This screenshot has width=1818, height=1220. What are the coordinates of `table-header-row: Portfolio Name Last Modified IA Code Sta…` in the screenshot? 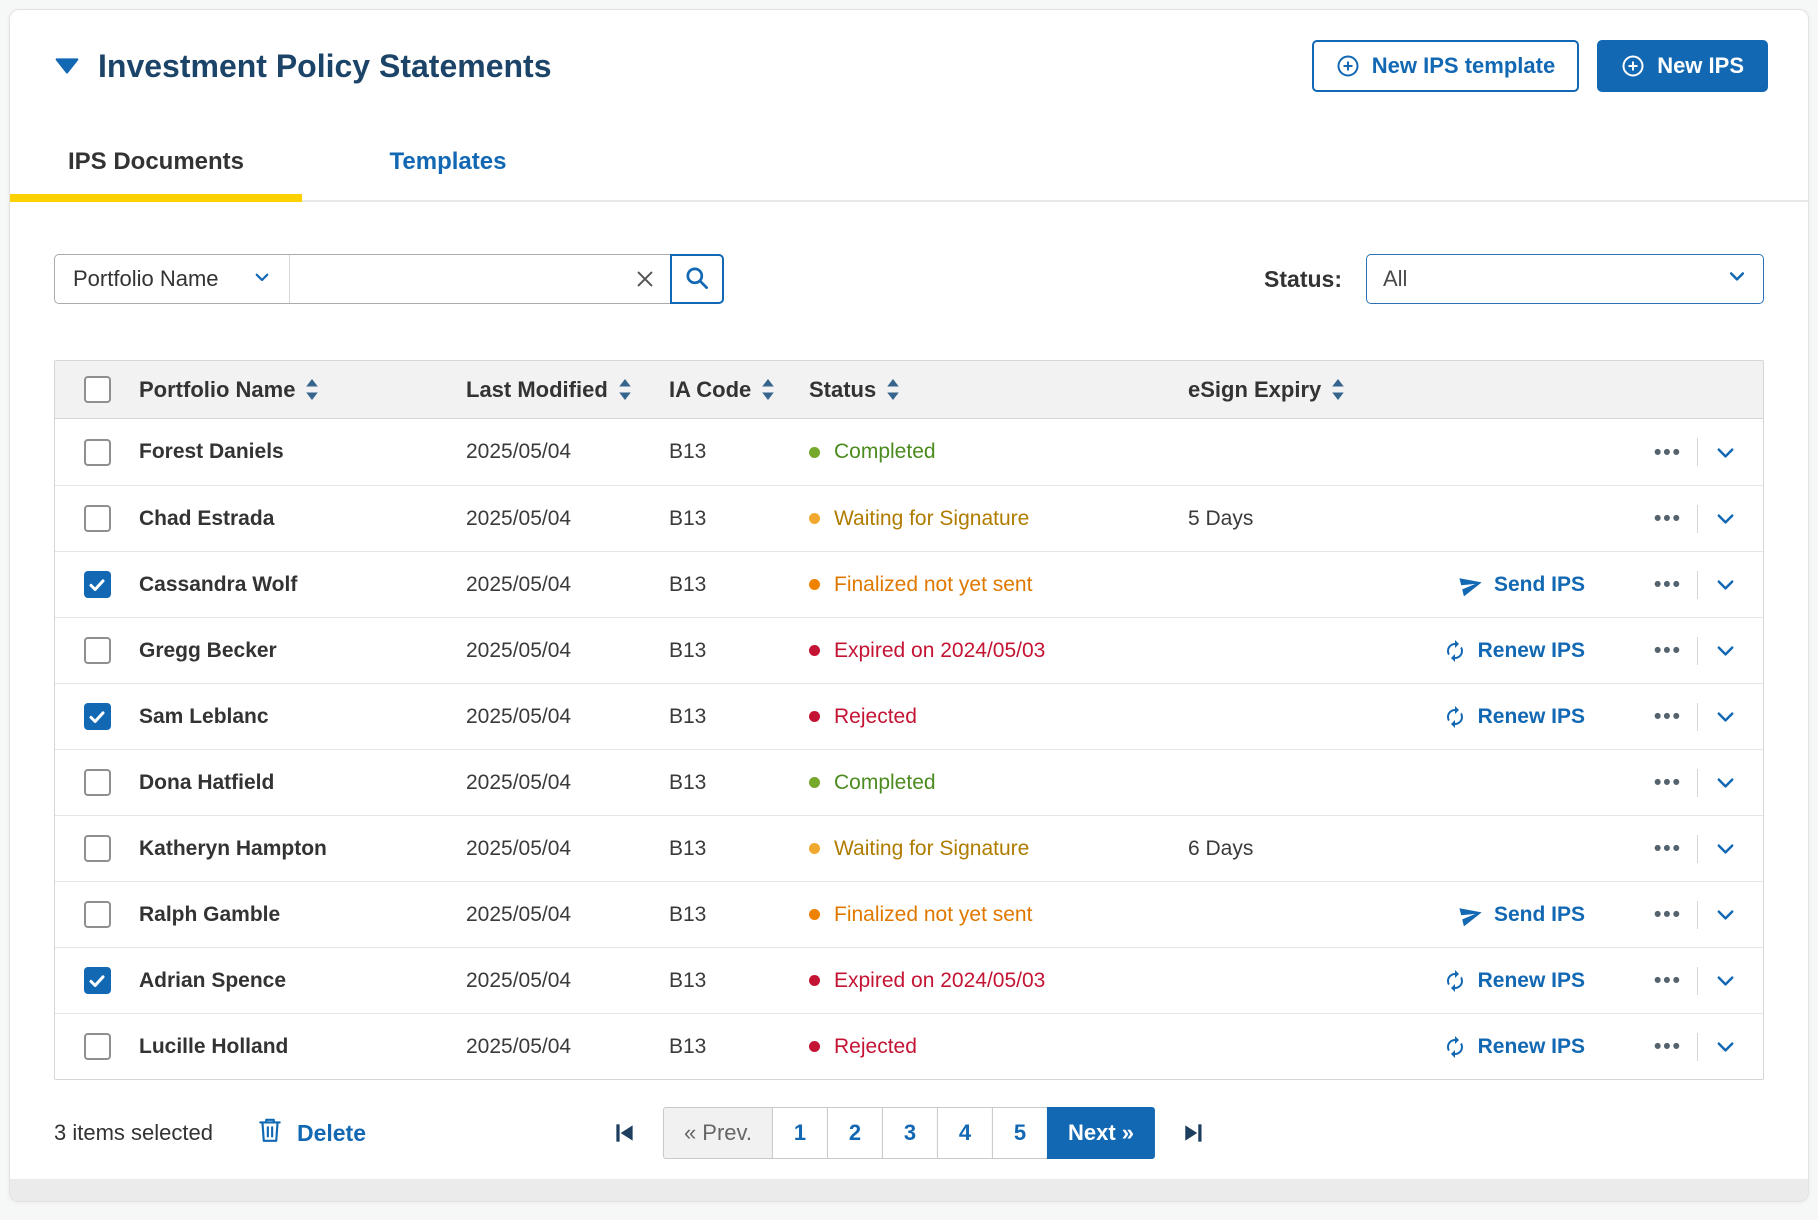 It's located at (909, 390).